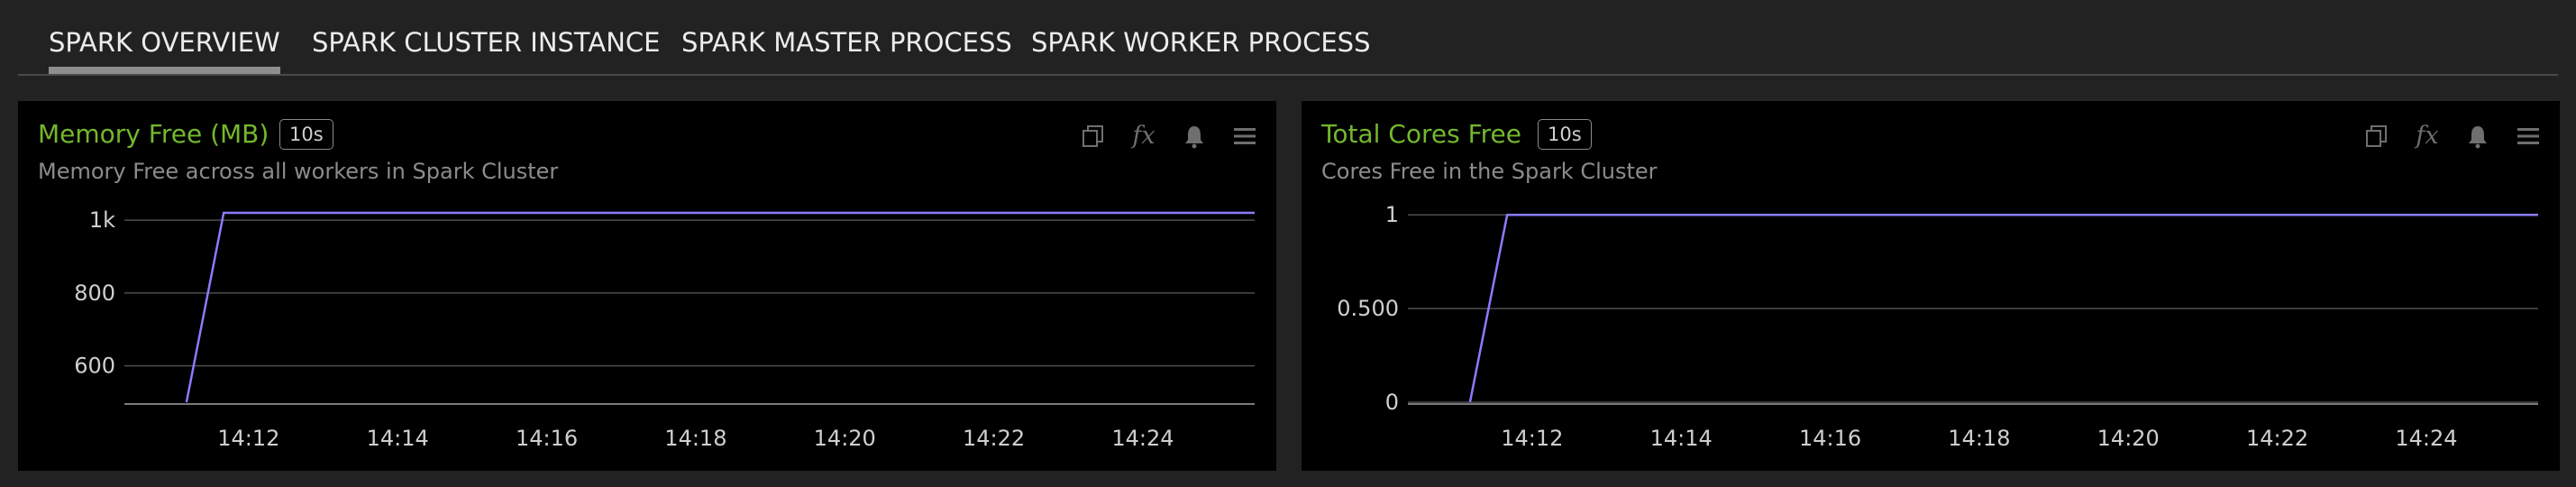 The width and height of the screenshot is (2576, 487). I want to click on y-tick-label: 1, so click(1392, 214).